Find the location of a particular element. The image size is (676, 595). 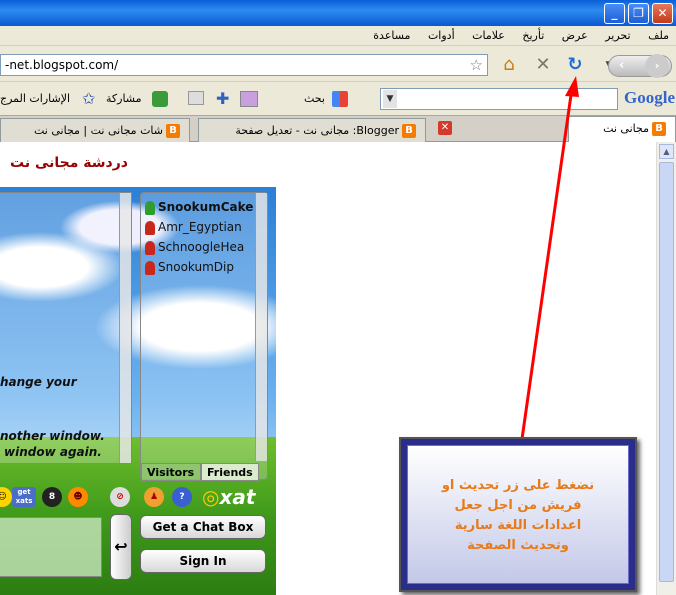

arrow-line is located at coordinates (545, 274).